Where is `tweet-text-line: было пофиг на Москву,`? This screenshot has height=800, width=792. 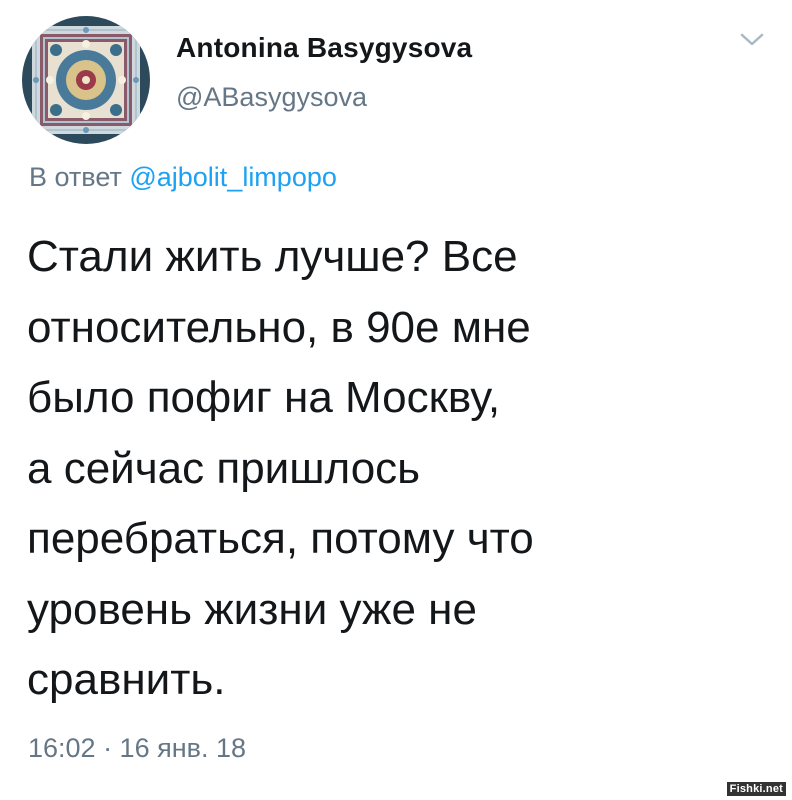 tweet-text-line: было пофиг на Москву, is located at coordinates (264, 397).